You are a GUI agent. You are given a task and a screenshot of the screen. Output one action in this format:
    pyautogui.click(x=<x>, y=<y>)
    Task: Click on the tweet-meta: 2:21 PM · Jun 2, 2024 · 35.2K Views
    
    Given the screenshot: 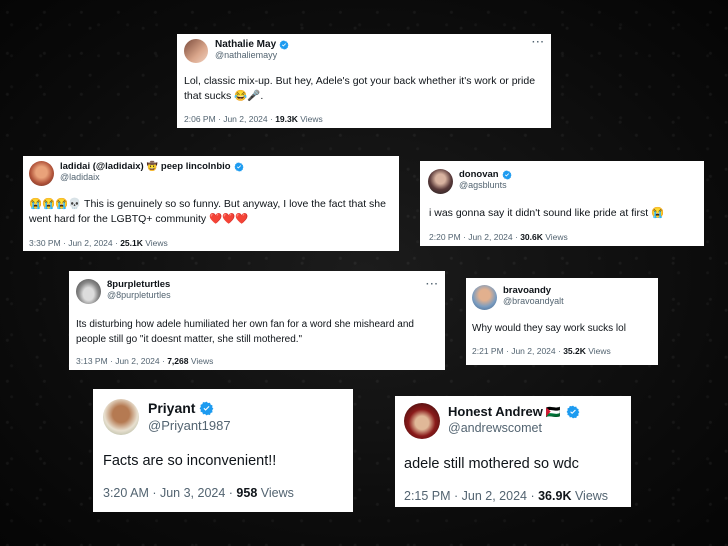 What is the action you would take?
    pyautogui.click(x=541, y=351)
    